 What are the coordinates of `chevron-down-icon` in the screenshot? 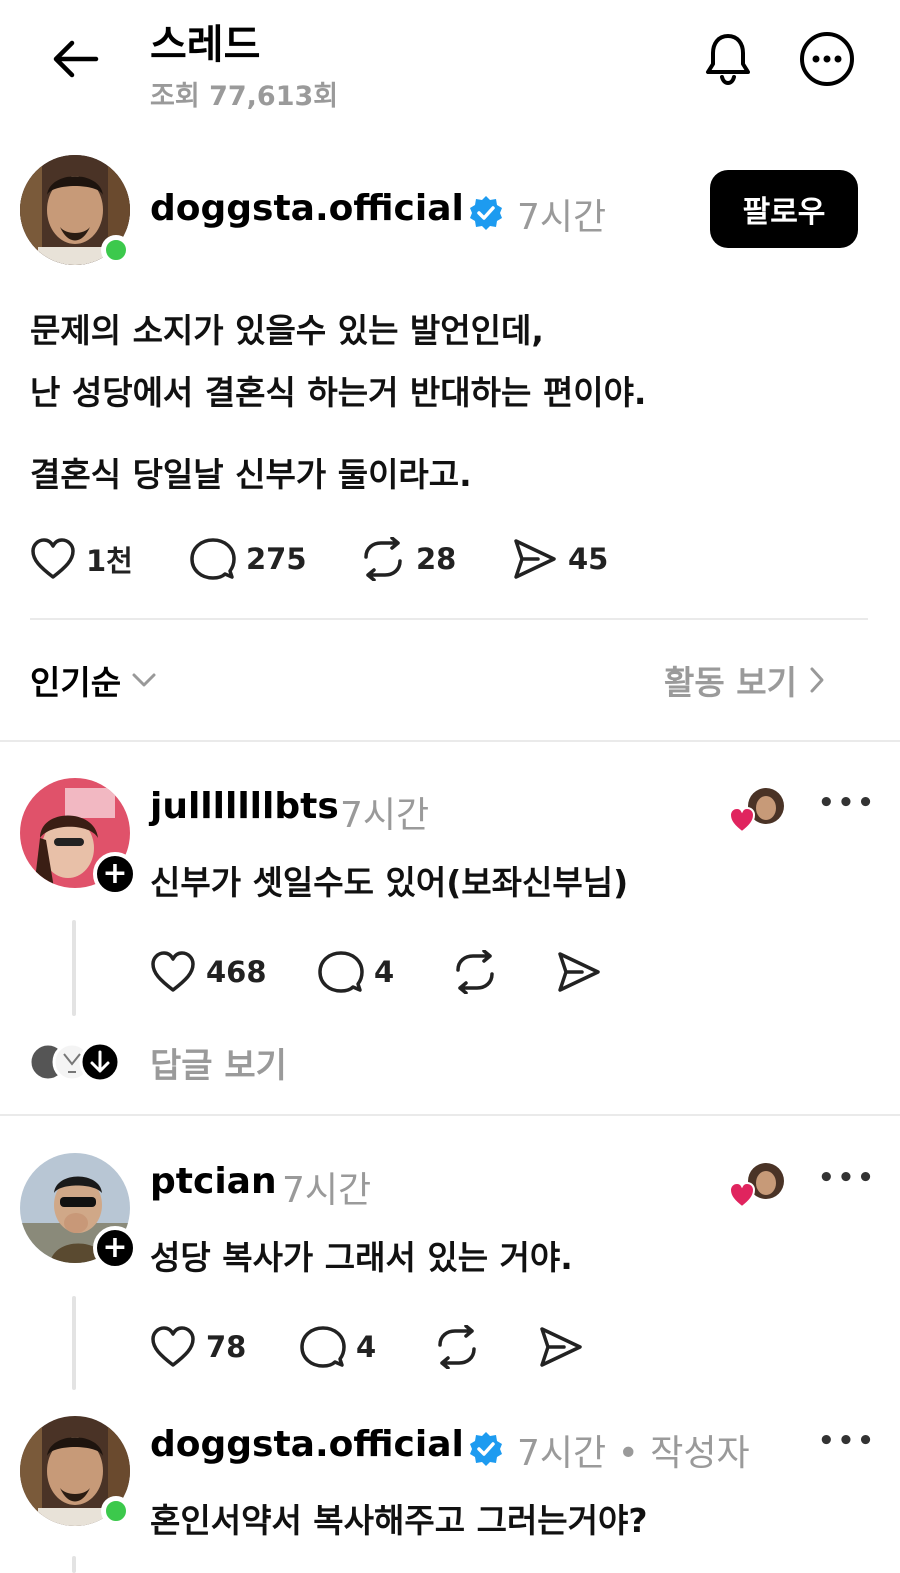 It's located at (144, 680).